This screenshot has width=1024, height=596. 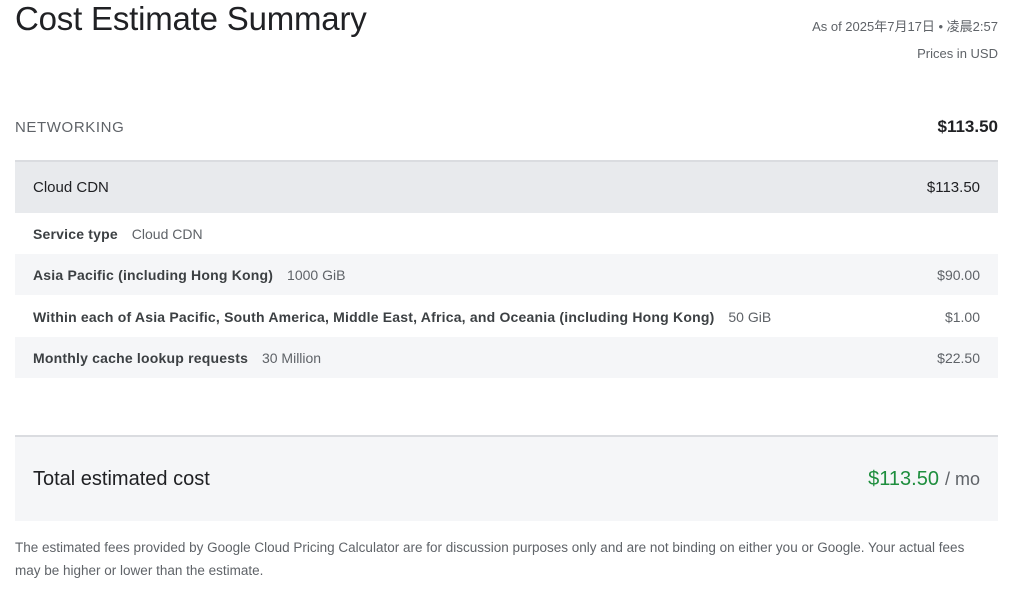 What do you see at coordinates (70, 127) in the screenshot?
I see `section-label: NETWORKING` at bounding box center [70, 127].